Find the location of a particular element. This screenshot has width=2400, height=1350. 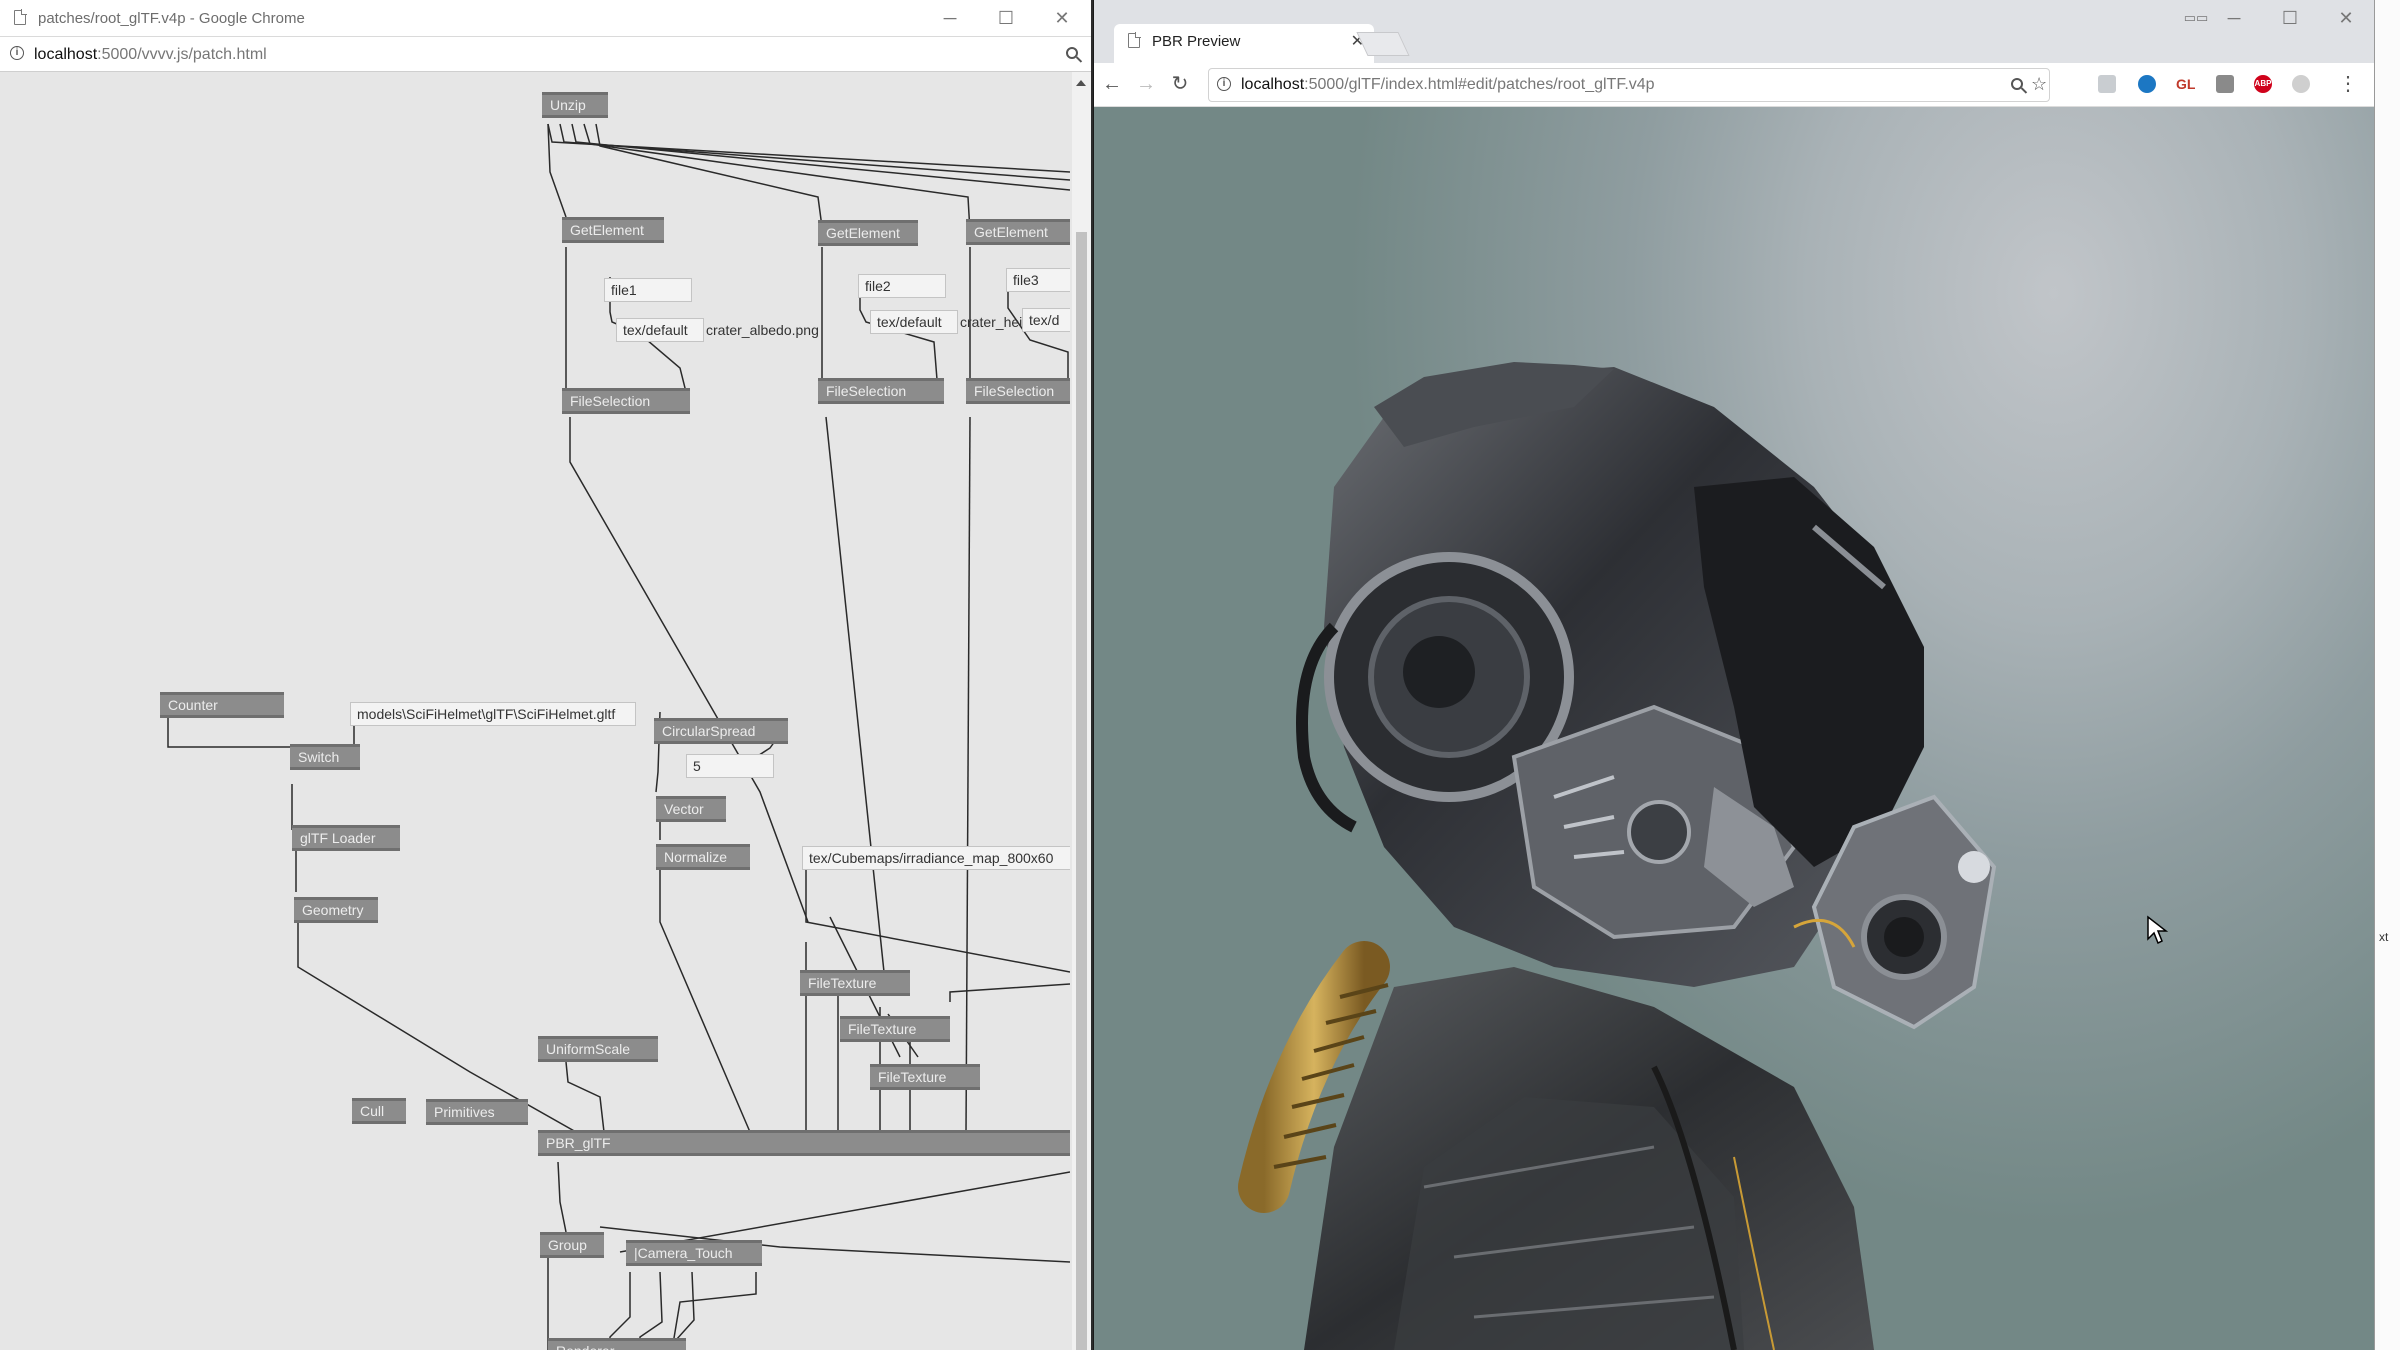

shield-icon is located at coordinates (2107, 84).